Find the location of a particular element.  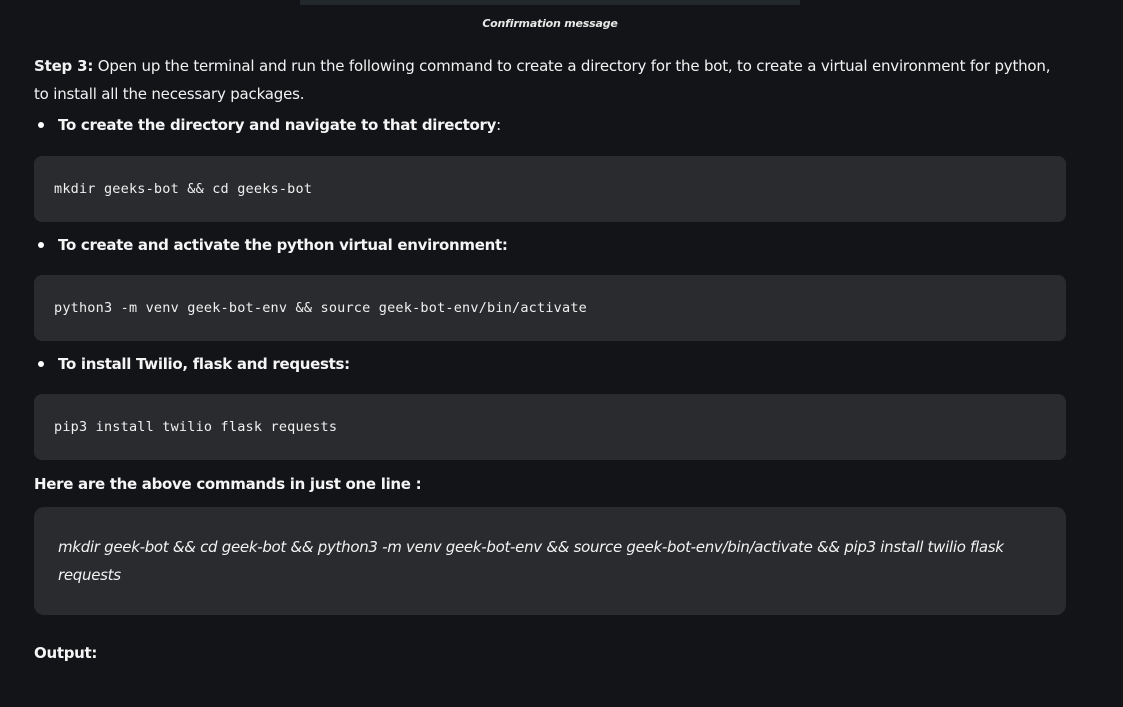

image-caption: Confirmation message is located at coordinates (550, 23).